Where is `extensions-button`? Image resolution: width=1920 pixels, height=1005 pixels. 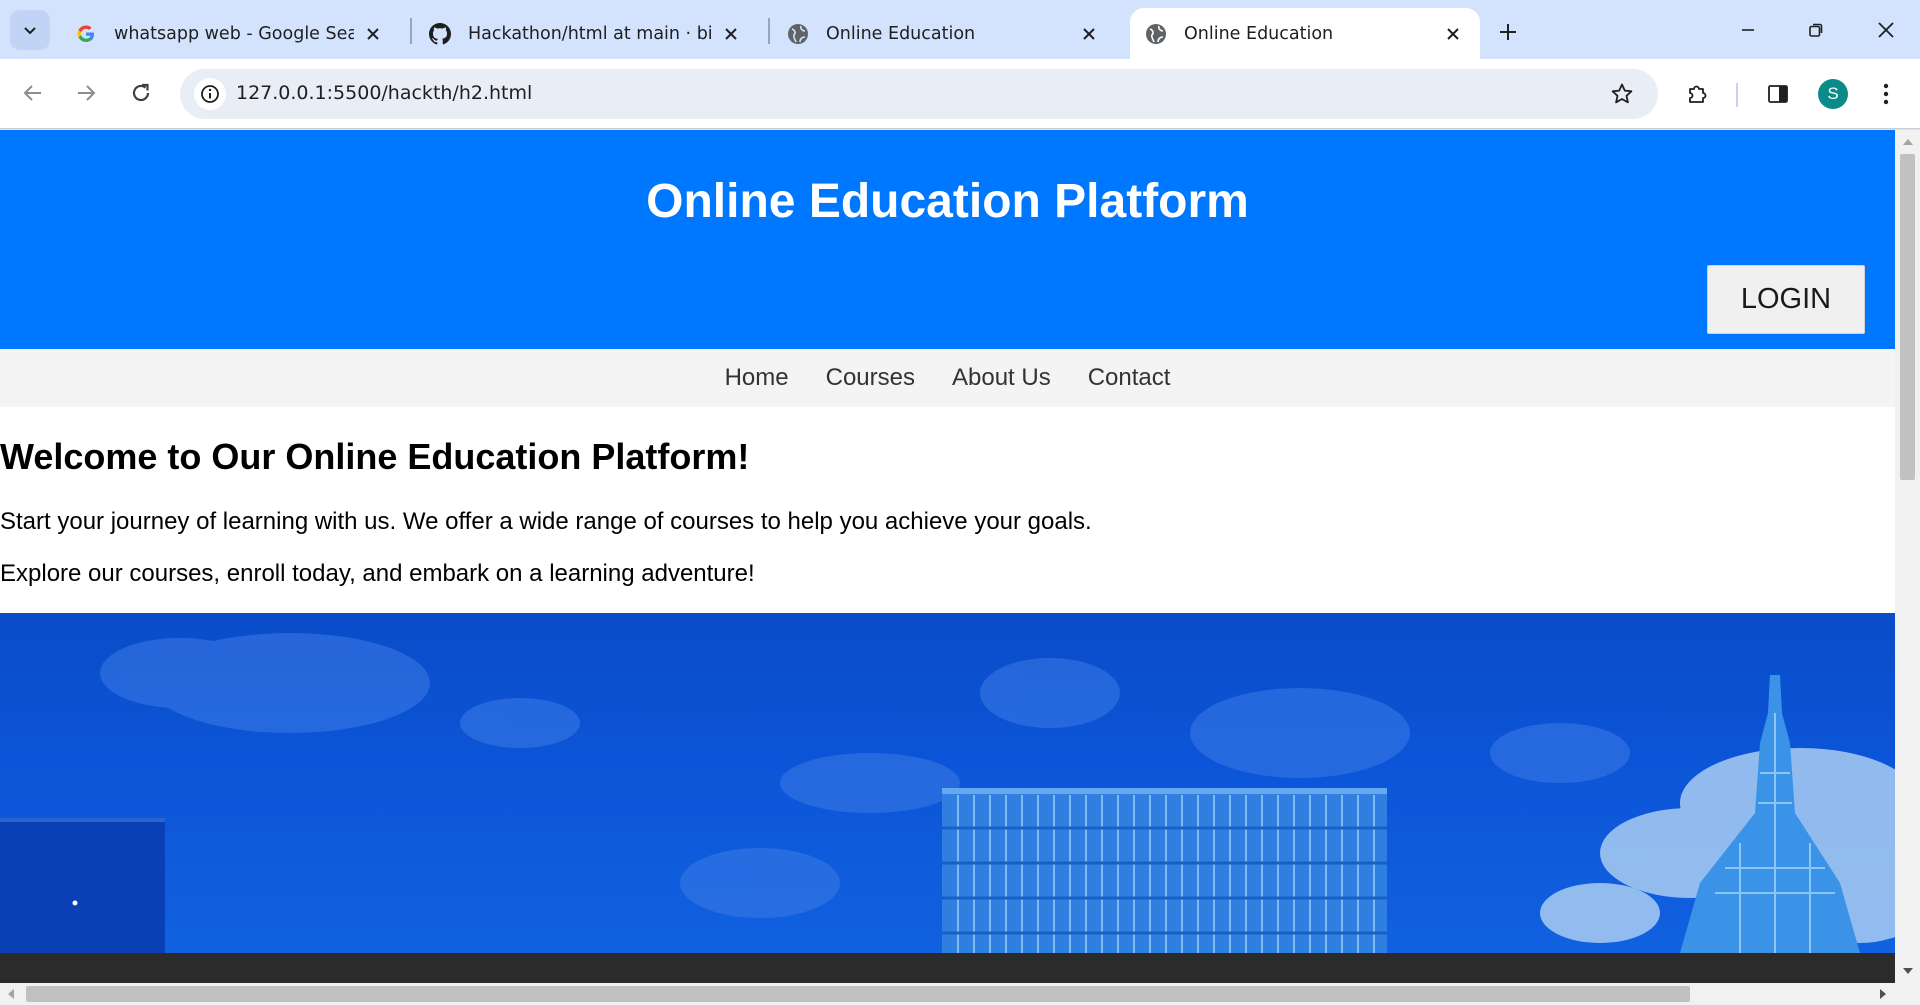
extensions-button is located at coordinates (1698, 94).